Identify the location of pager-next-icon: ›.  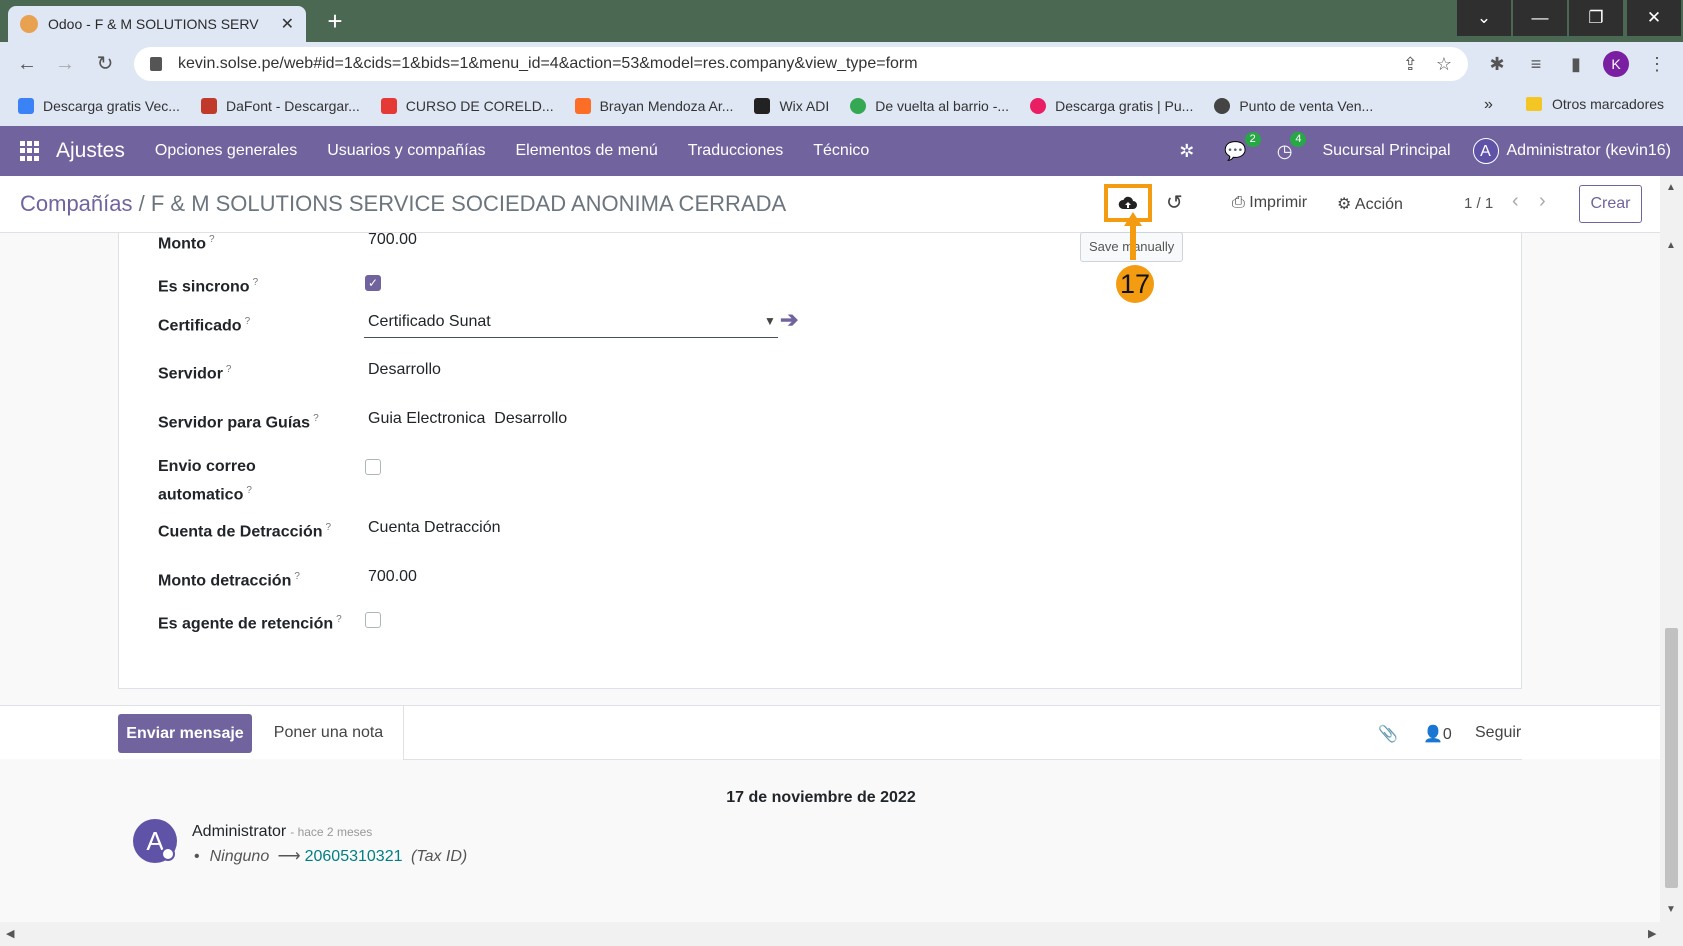
(1542, 201).